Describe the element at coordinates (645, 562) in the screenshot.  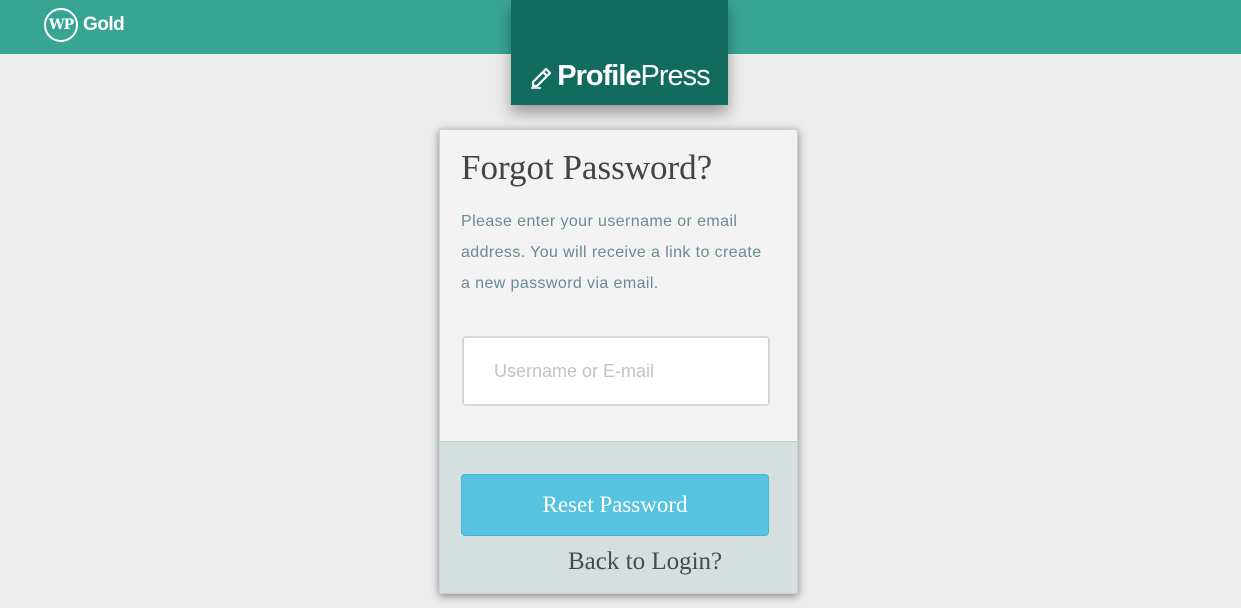
I see `back-to-login-link: Back to Login?` at that location.